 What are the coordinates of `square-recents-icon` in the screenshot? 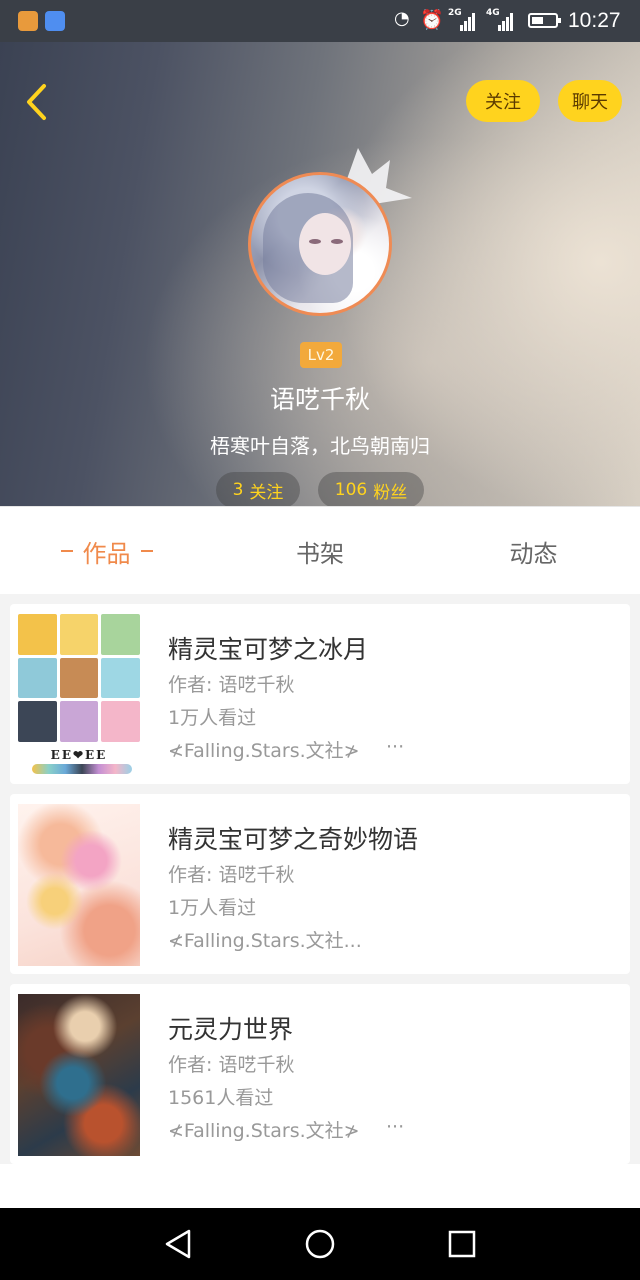 It's located at (462, 1244).